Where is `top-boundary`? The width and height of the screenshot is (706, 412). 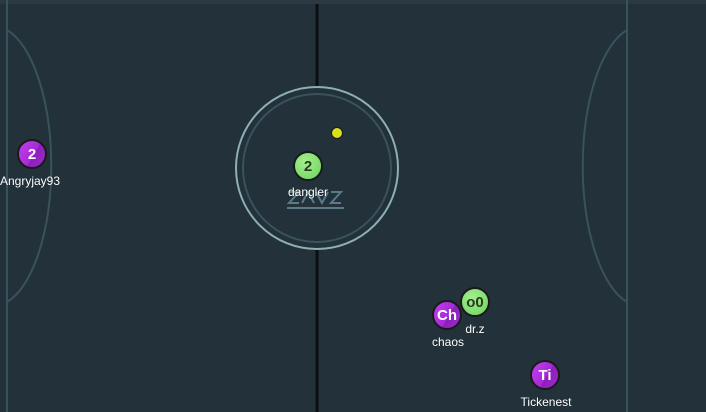 top-boundary is located at coordinates (353, 2).